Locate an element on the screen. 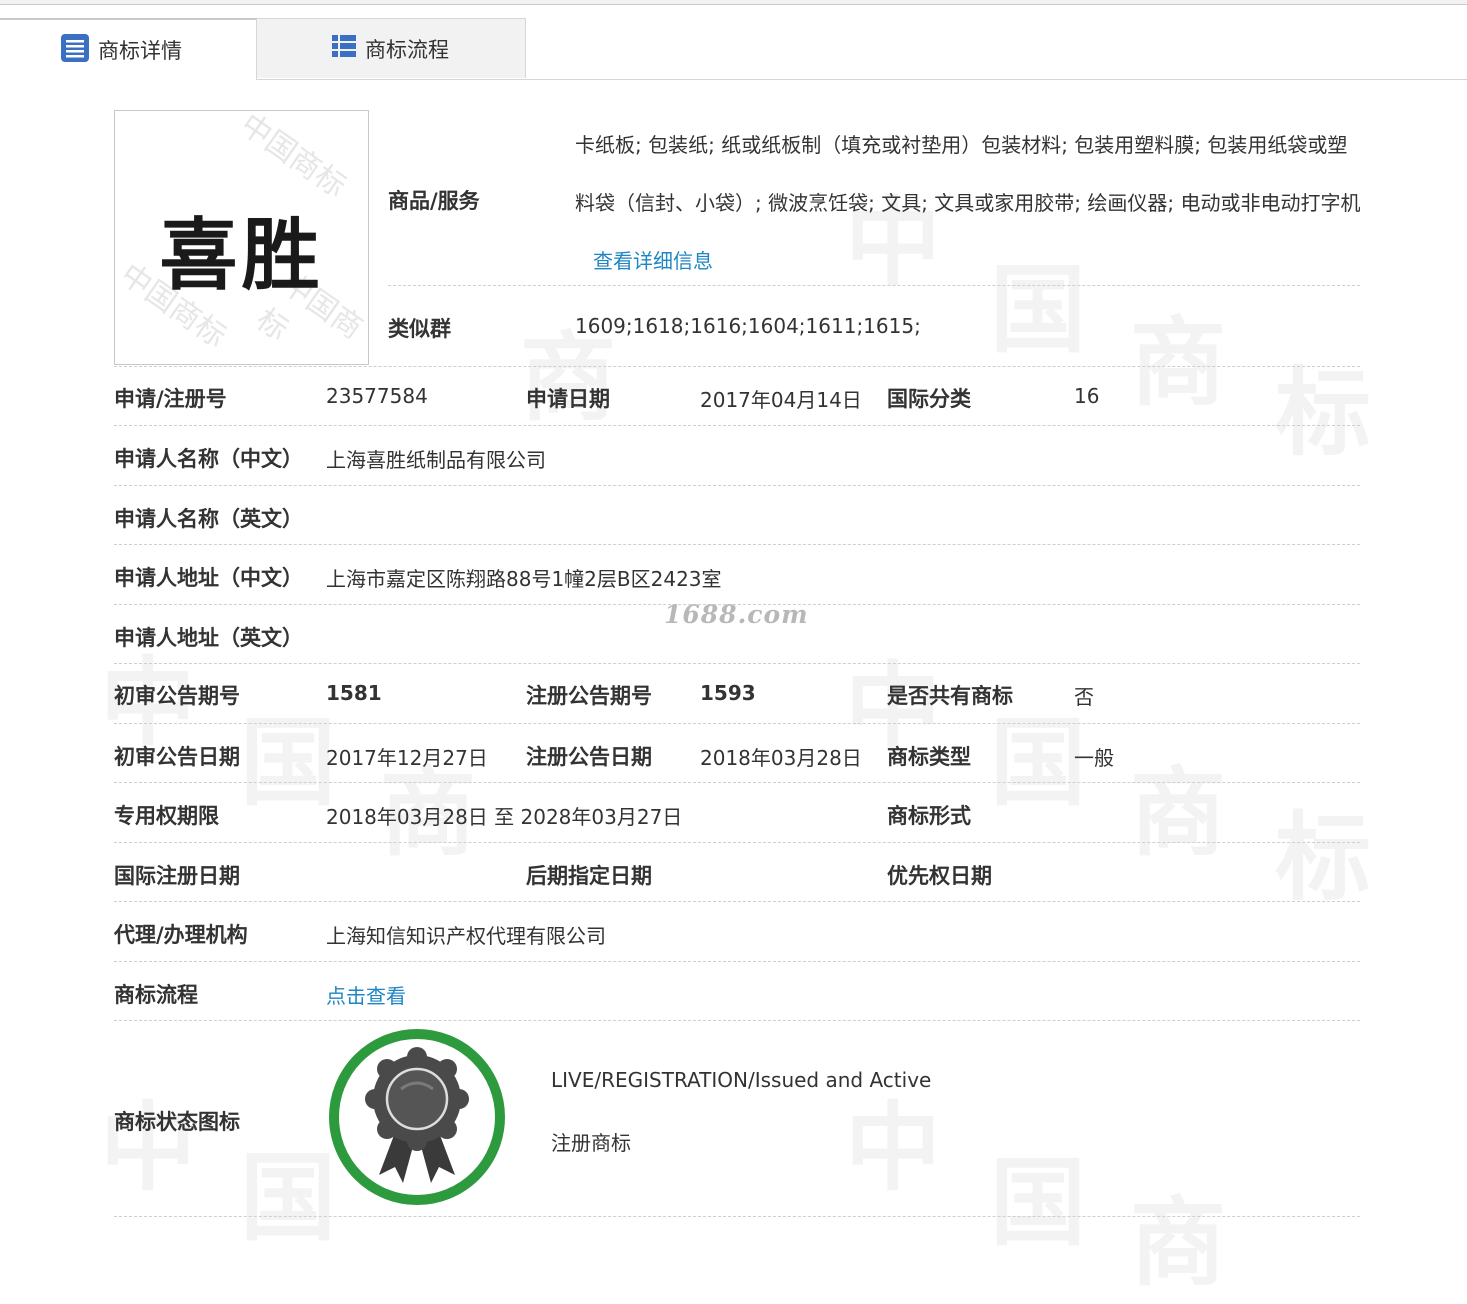 The image size is (1467, 1304). process-view-link: 点击查看 is located at coordinates (366, 994).